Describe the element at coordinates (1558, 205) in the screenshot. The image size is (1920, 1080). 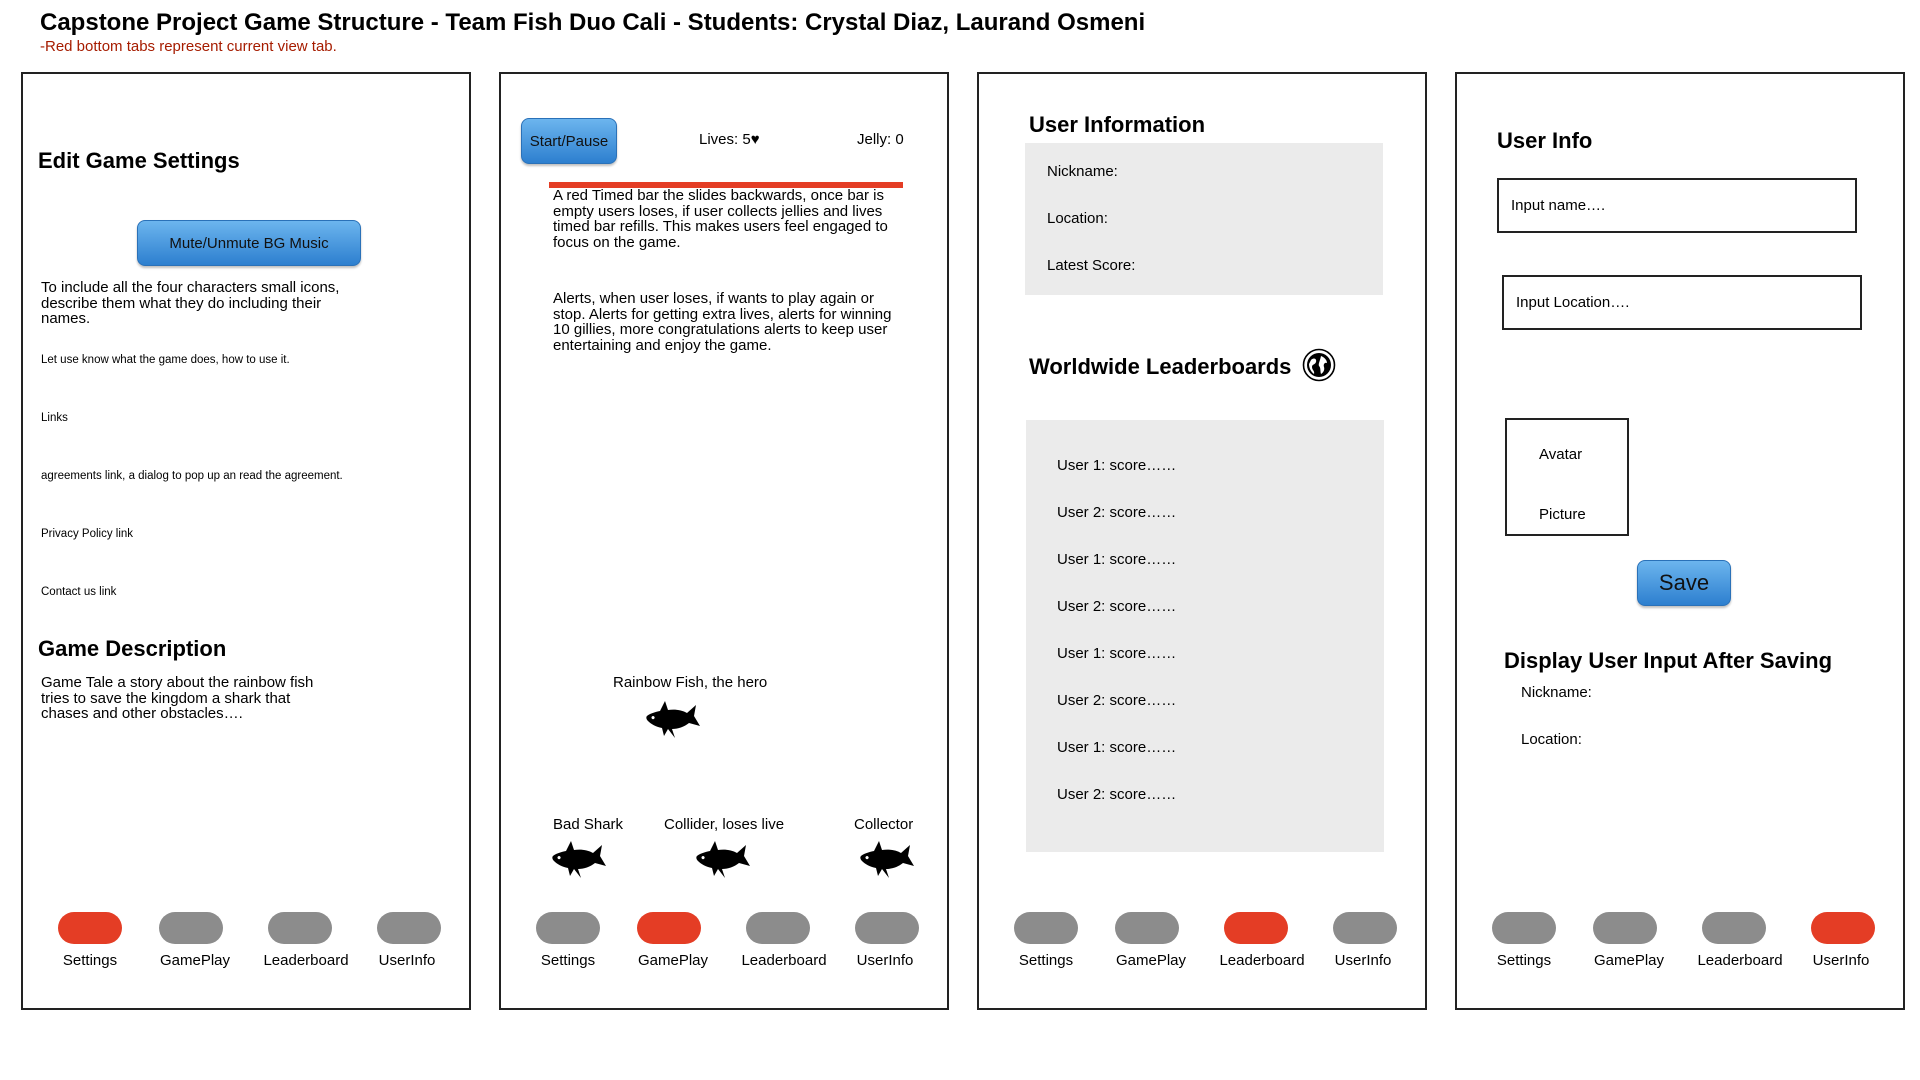
I see `name-placeholder: Input name….` at that location.